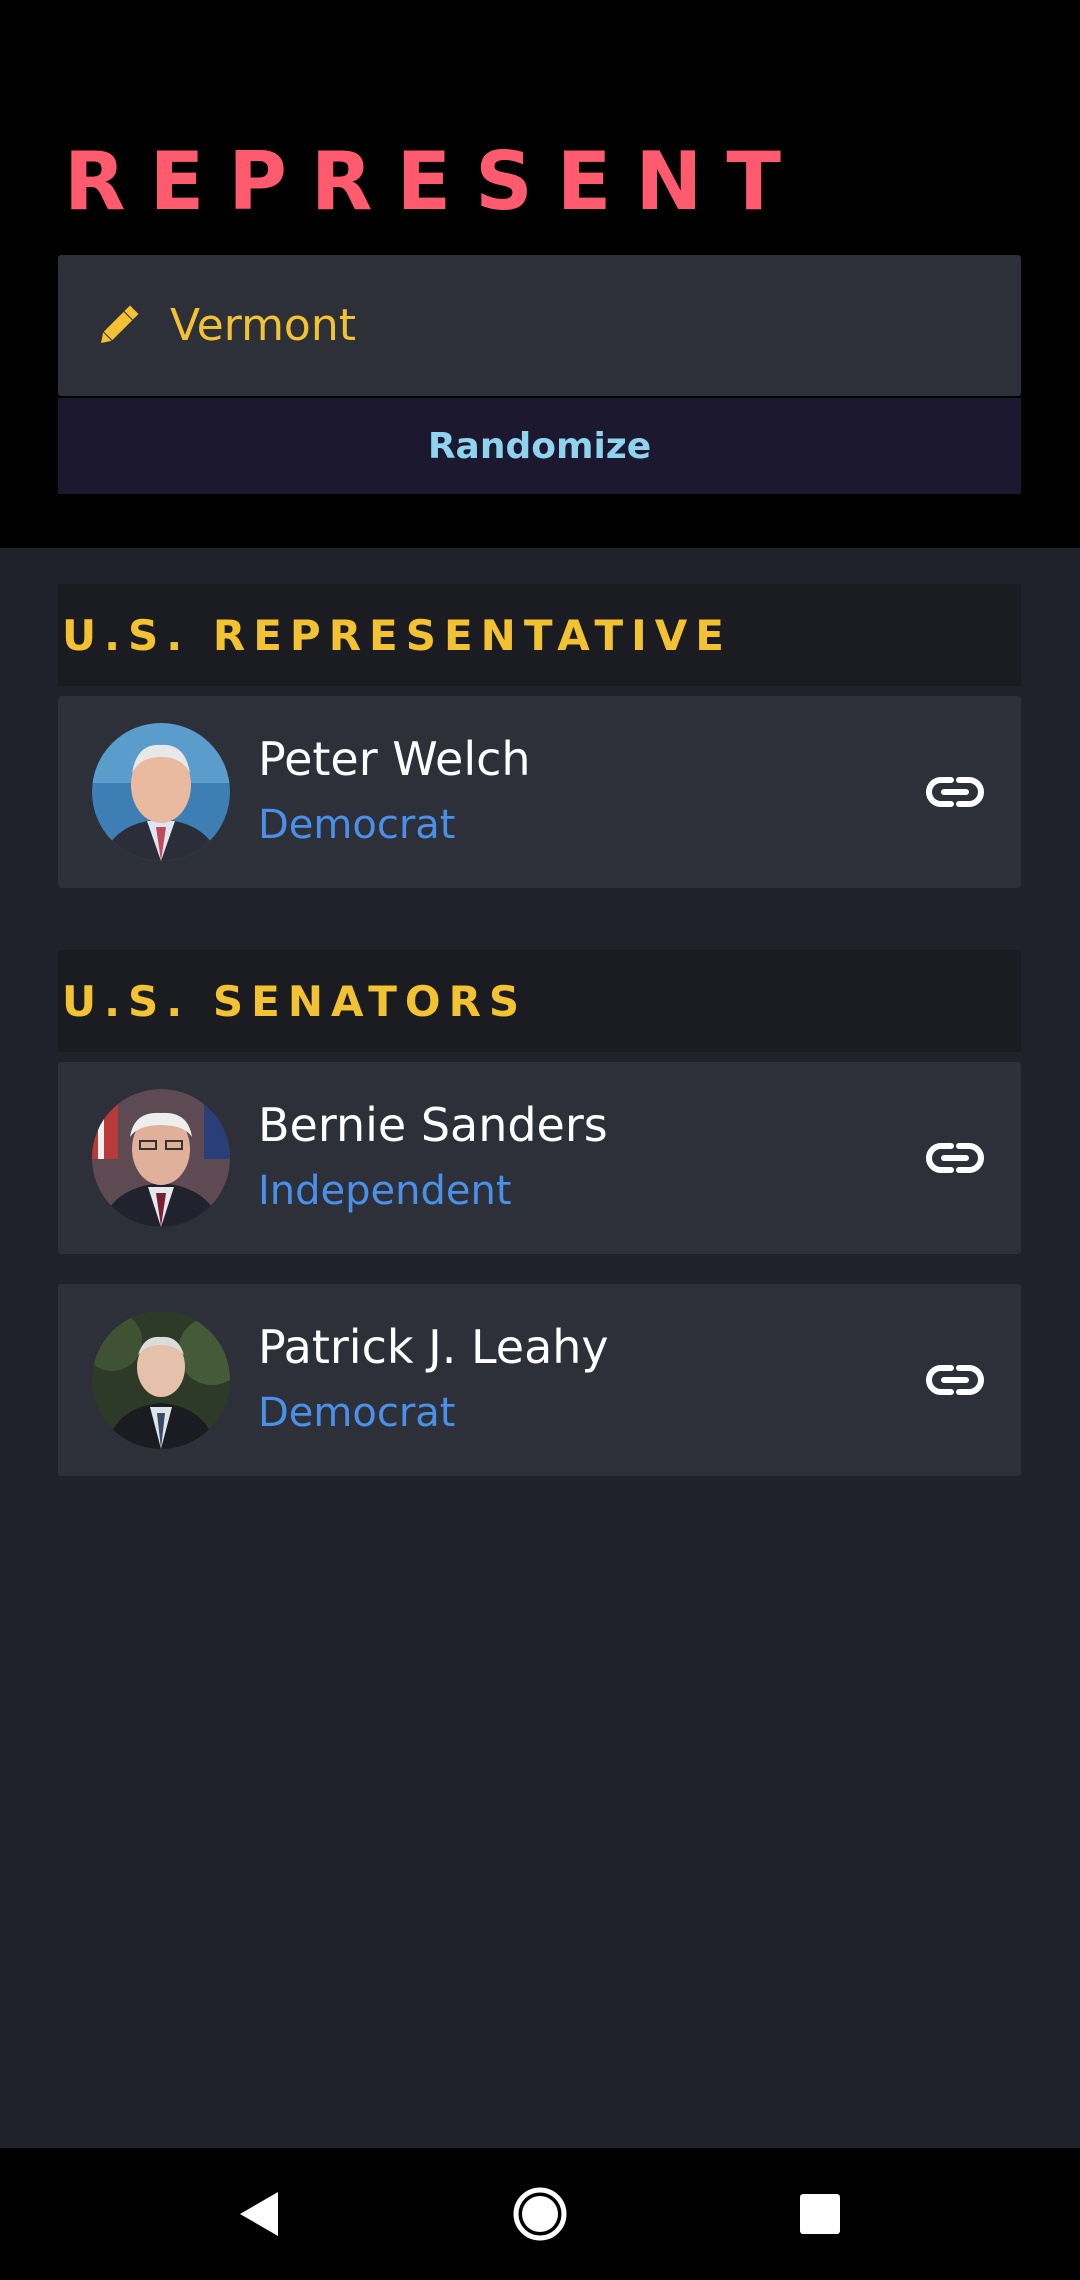 The height and width of the screenshot is (2280, 1080). Describe the element at coordinates (260, 2214) in the screenshot. I see `back-triangle-icon` at that location.